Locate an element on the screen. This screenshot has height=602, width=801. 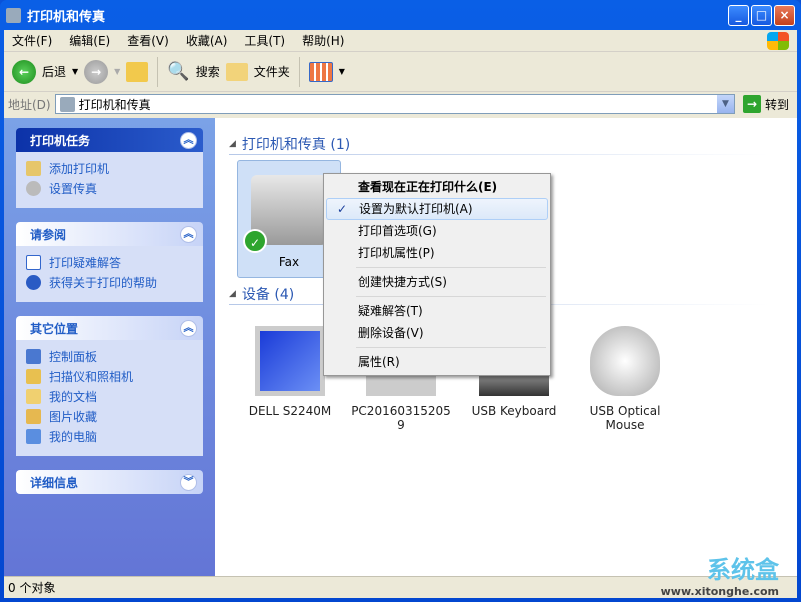
scanner-icon is located at coordinates (33, 376).